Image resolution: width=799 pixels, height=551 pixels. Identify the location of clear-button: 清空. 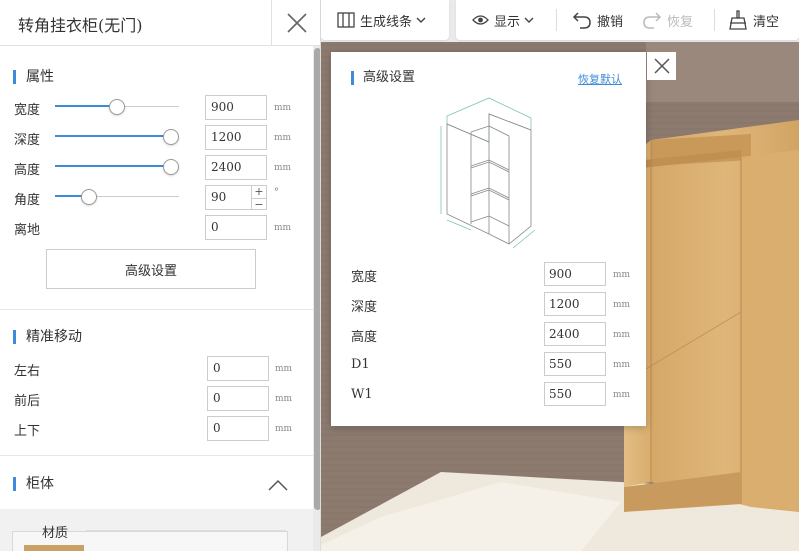
(753, 20).